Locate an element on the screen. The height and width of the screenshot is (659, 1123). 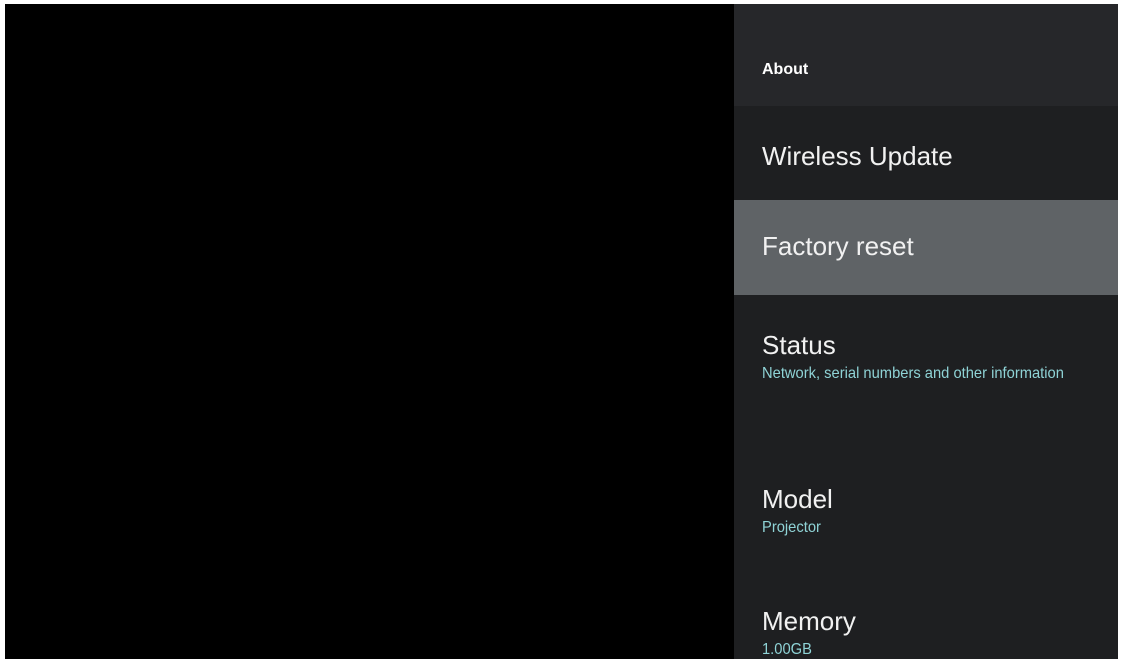
menu-item-title: Status is located at coordinates (799, 345).